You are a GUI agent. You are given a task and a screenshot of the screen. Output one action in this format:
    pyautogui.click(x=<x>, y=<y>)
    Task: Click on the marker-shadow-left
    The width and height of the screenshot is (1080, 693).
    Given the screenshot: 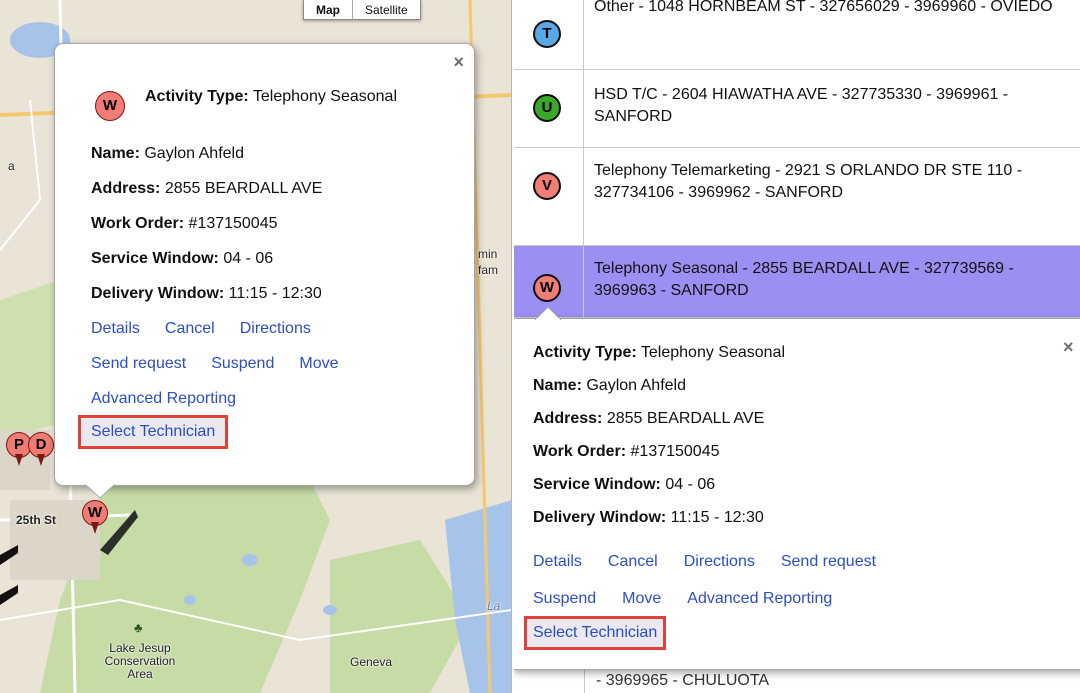 What is the action you would take?
    pyautogui.click(x=9, y=575)
    